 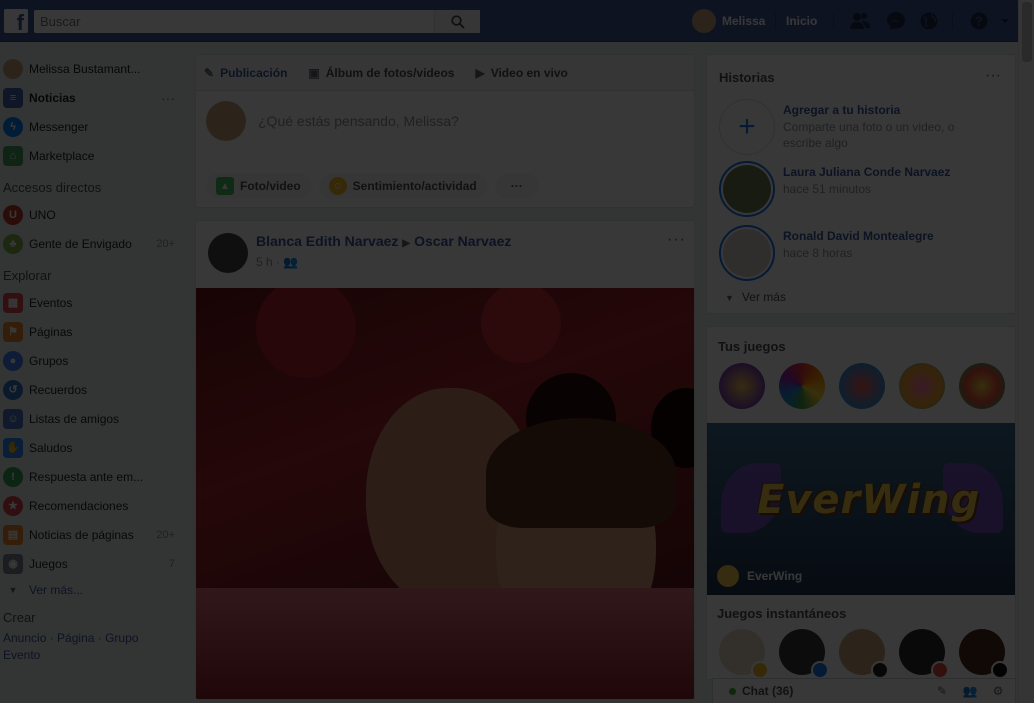 I want to click on post-target: Oscar Narvaez, so click(x=462, y=241).